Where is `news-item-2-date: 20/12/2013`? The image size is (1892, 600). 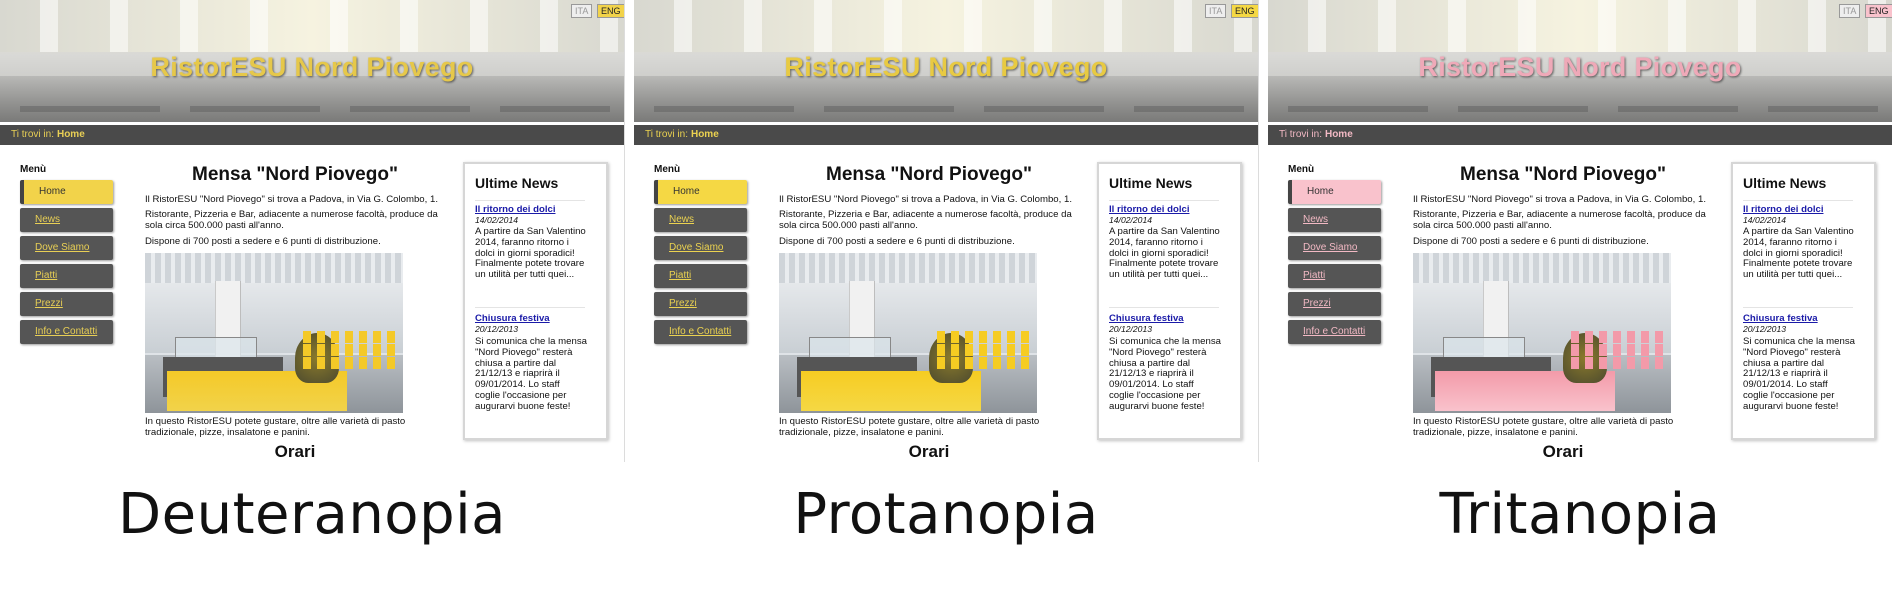
news-item-2-date: 20/12/2013 is located at coordinates (1131, 329).